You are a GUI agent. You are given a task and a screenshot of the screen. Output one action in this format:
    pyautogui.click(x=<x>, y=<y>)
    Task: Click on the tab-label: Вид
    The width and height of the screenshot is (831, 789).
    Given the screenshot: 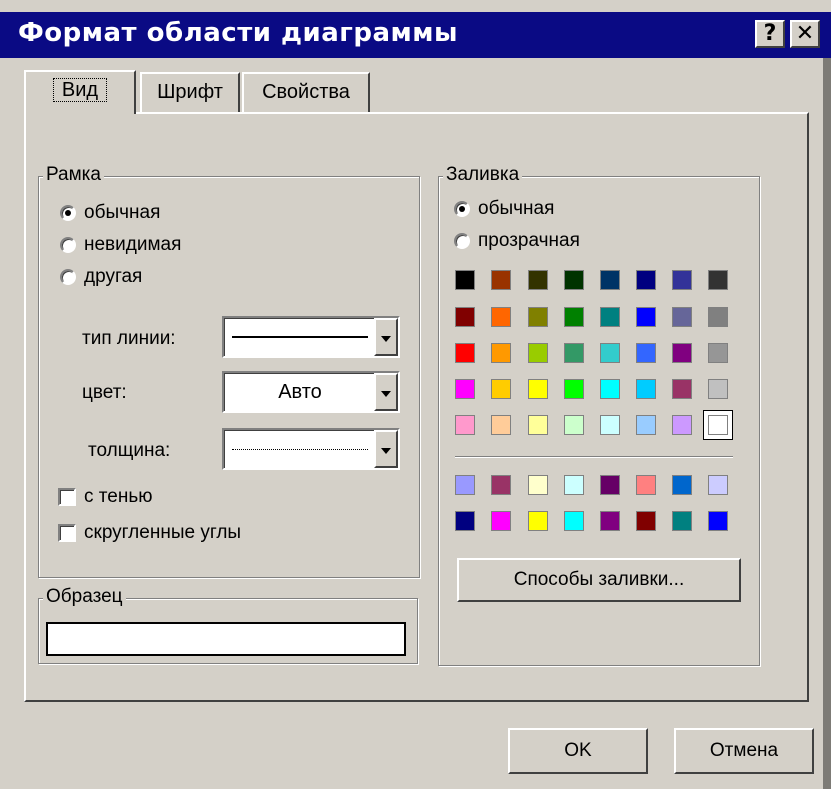 What is the action you would take?
    pyautogui.click(x=80, y=90)
    